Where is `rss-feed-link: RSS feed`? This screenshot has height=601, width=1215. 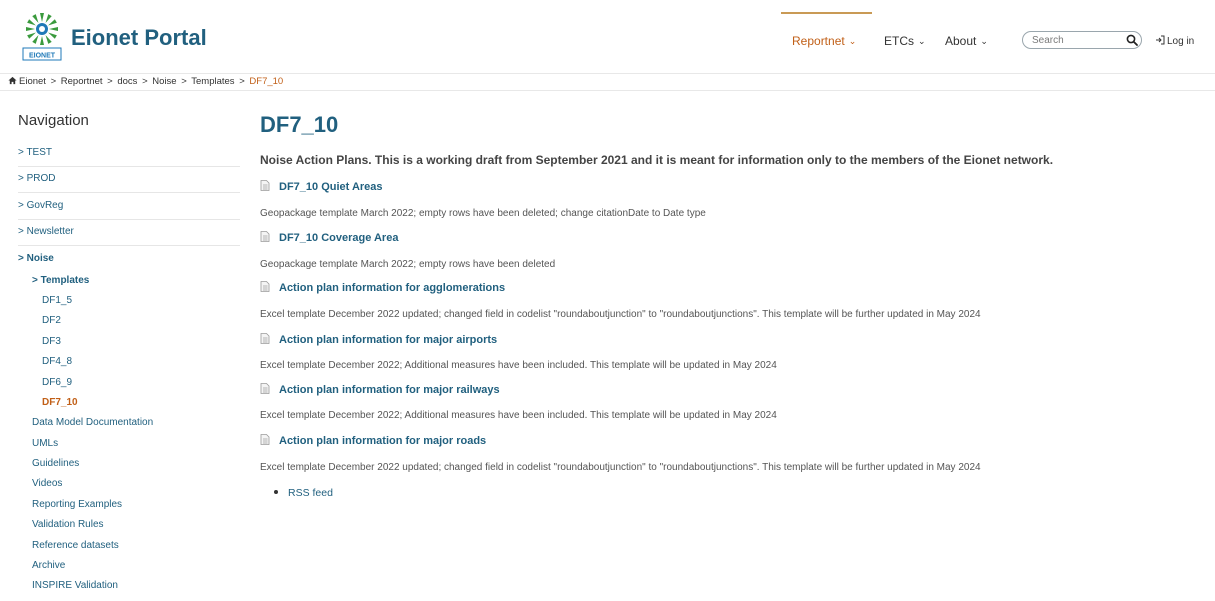 rss-feed-link: RSS feed is located at coordinates (303, 493).